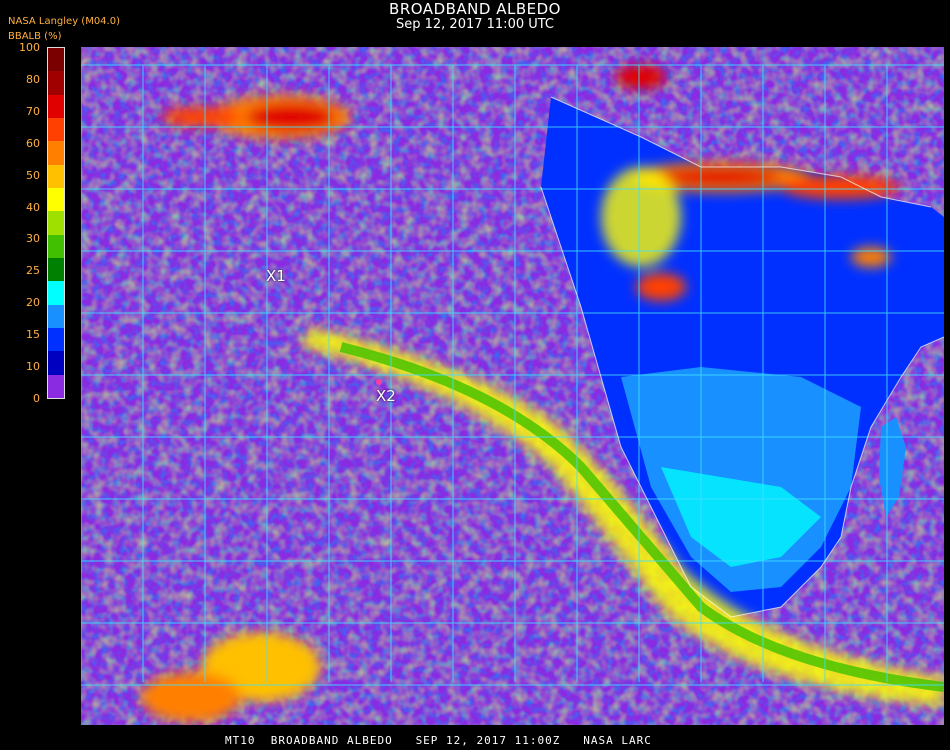 This screenshot has width=950, height=750. I want to click on colorbar-tick-label: 25, so click(33, 271).